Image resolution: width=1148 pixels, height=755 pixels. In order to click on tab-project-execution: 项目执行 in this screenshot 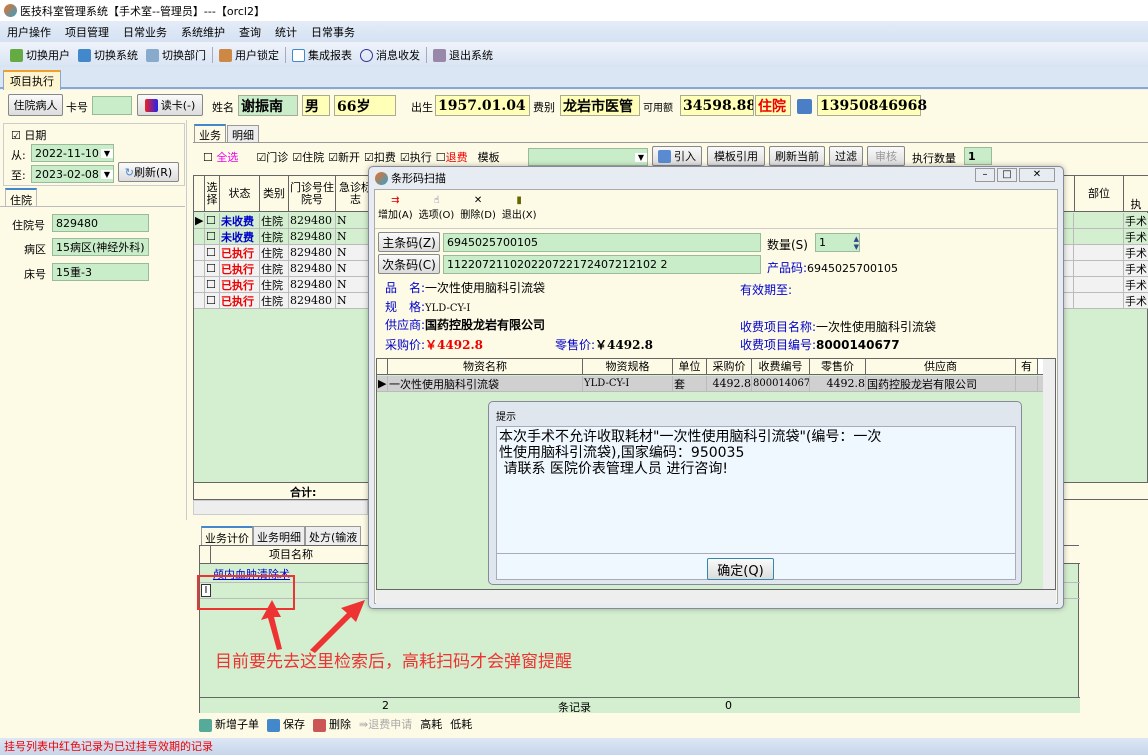, I will do `click(32, 80)`.